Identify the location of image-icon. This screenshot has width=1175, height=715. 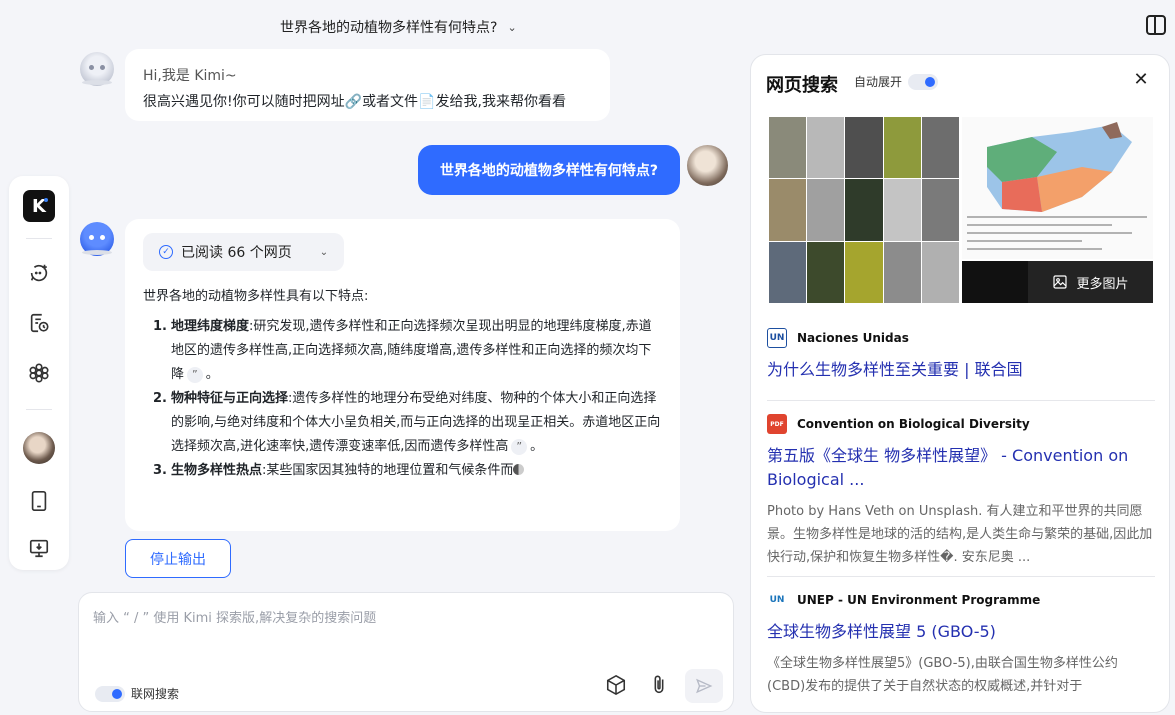
(1060, 282).